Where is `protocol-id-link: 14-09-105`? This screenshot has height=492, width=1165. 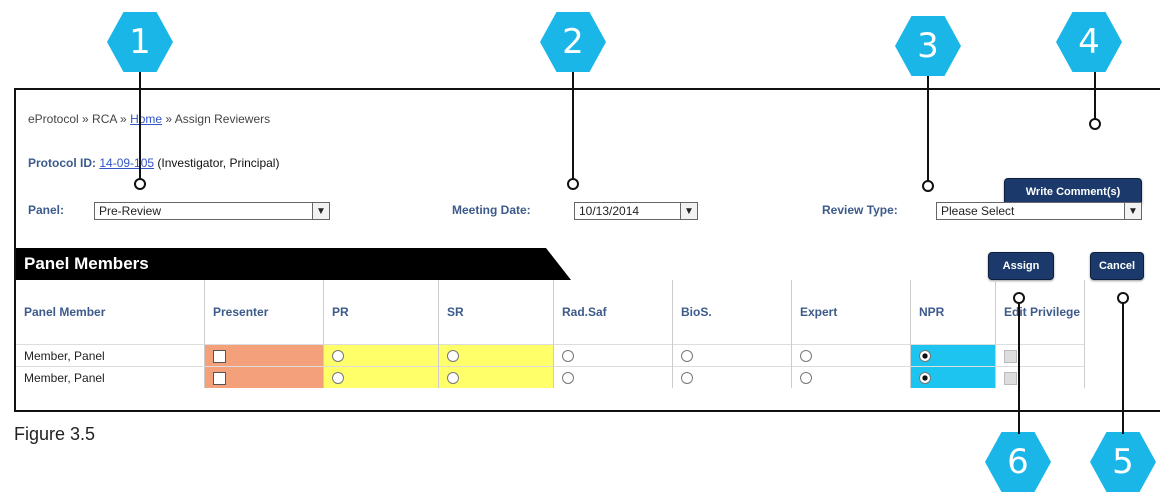 protocol-id-link: 14-09-105 is located at coordinates (126, 163).